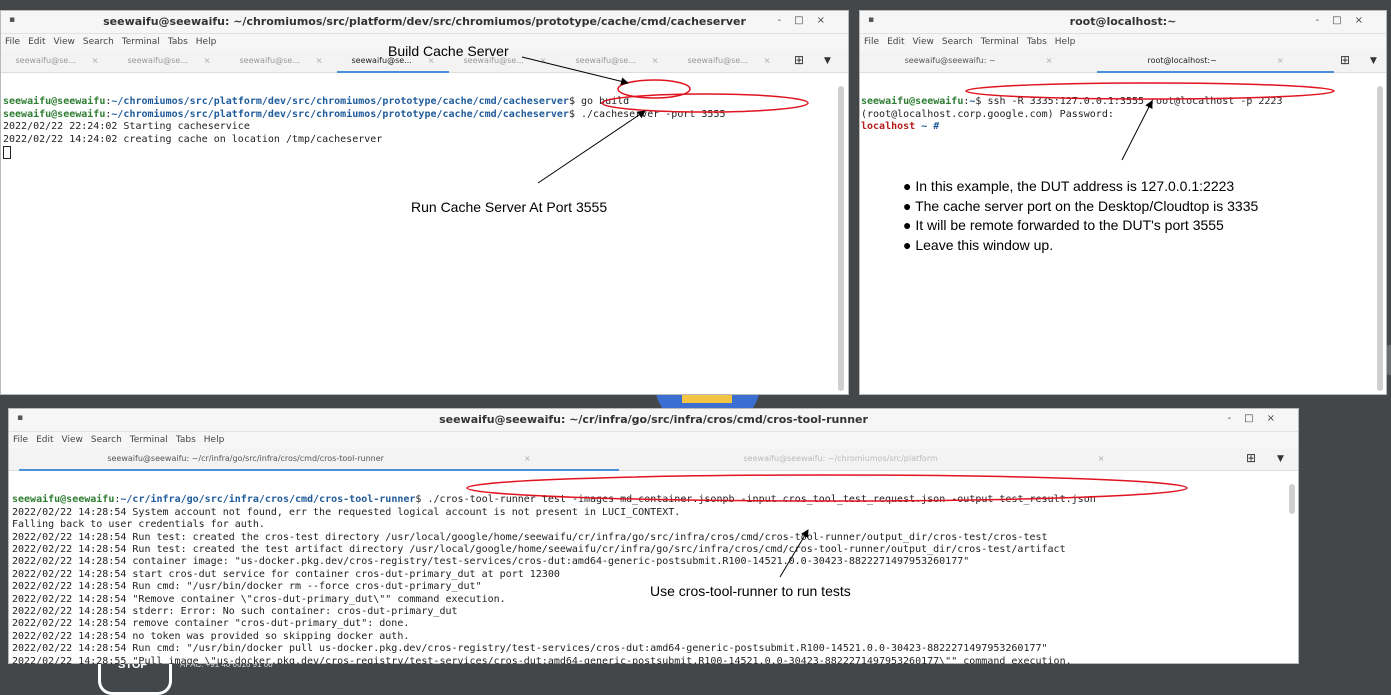 The height and width of the screenshot is (695, 1391). Describe the element at coordinates (281, 61) in the screenshot. I see `tab-3: seewaifu@se... ×` at that location.